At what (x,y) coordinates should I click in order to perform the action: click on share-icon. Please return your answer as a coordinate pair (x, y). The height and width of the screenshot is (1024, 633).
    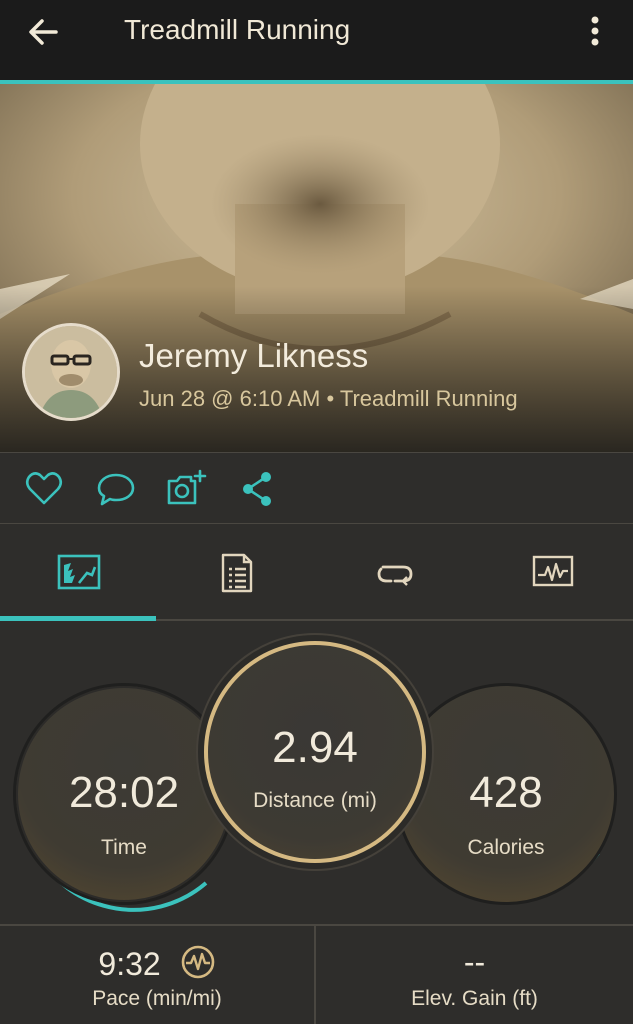
    Looking at the image, I should click on (257, 489).